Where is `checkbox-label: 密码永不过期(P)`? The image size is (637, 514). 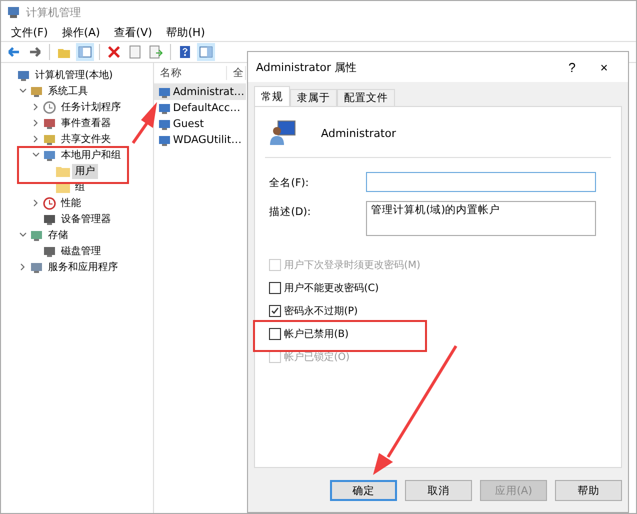 checkbox-label: 密码永不过期(P) is located at coordinates (321, 311).